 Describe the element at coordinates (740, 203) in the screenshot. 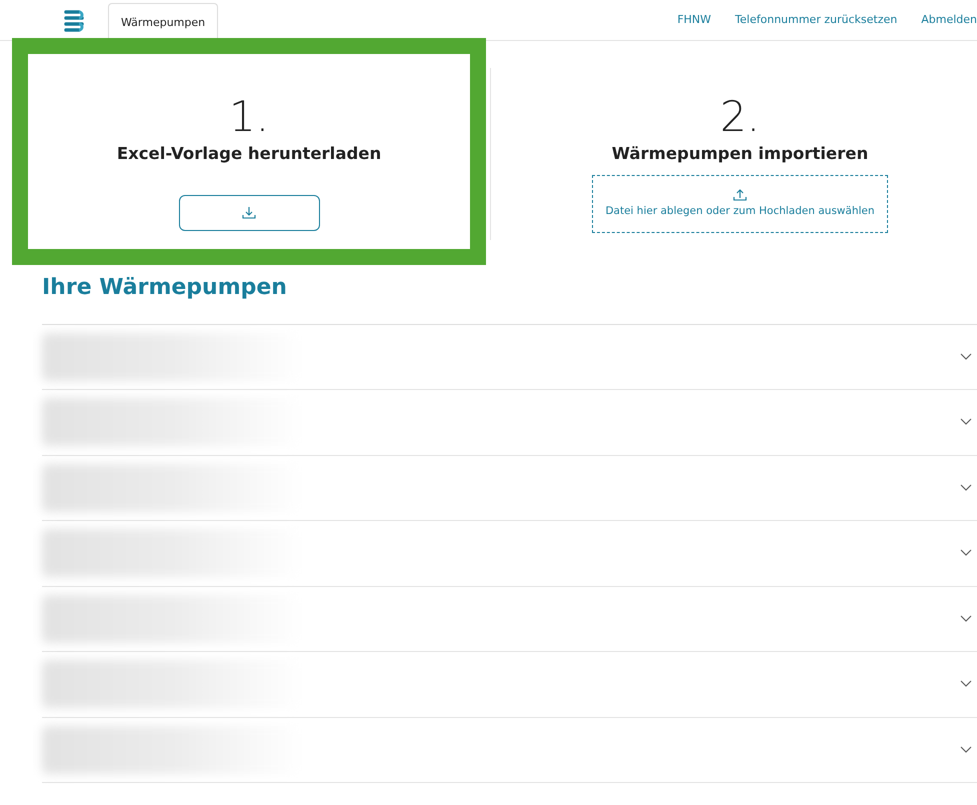

I see `upload-dropzone: Datei hier ablegen oder zum Hochladen auswählen` at that location.